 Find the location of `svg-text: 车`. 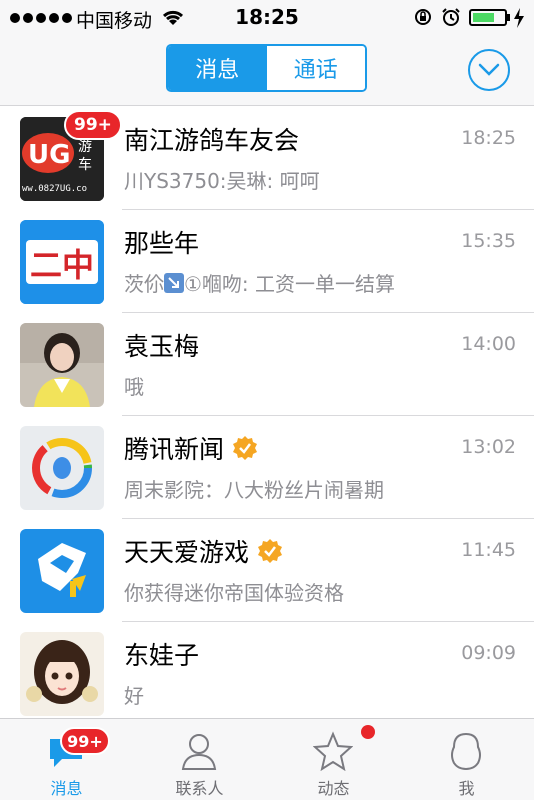

svg-text: 车 is located at coordinates (85, 164).